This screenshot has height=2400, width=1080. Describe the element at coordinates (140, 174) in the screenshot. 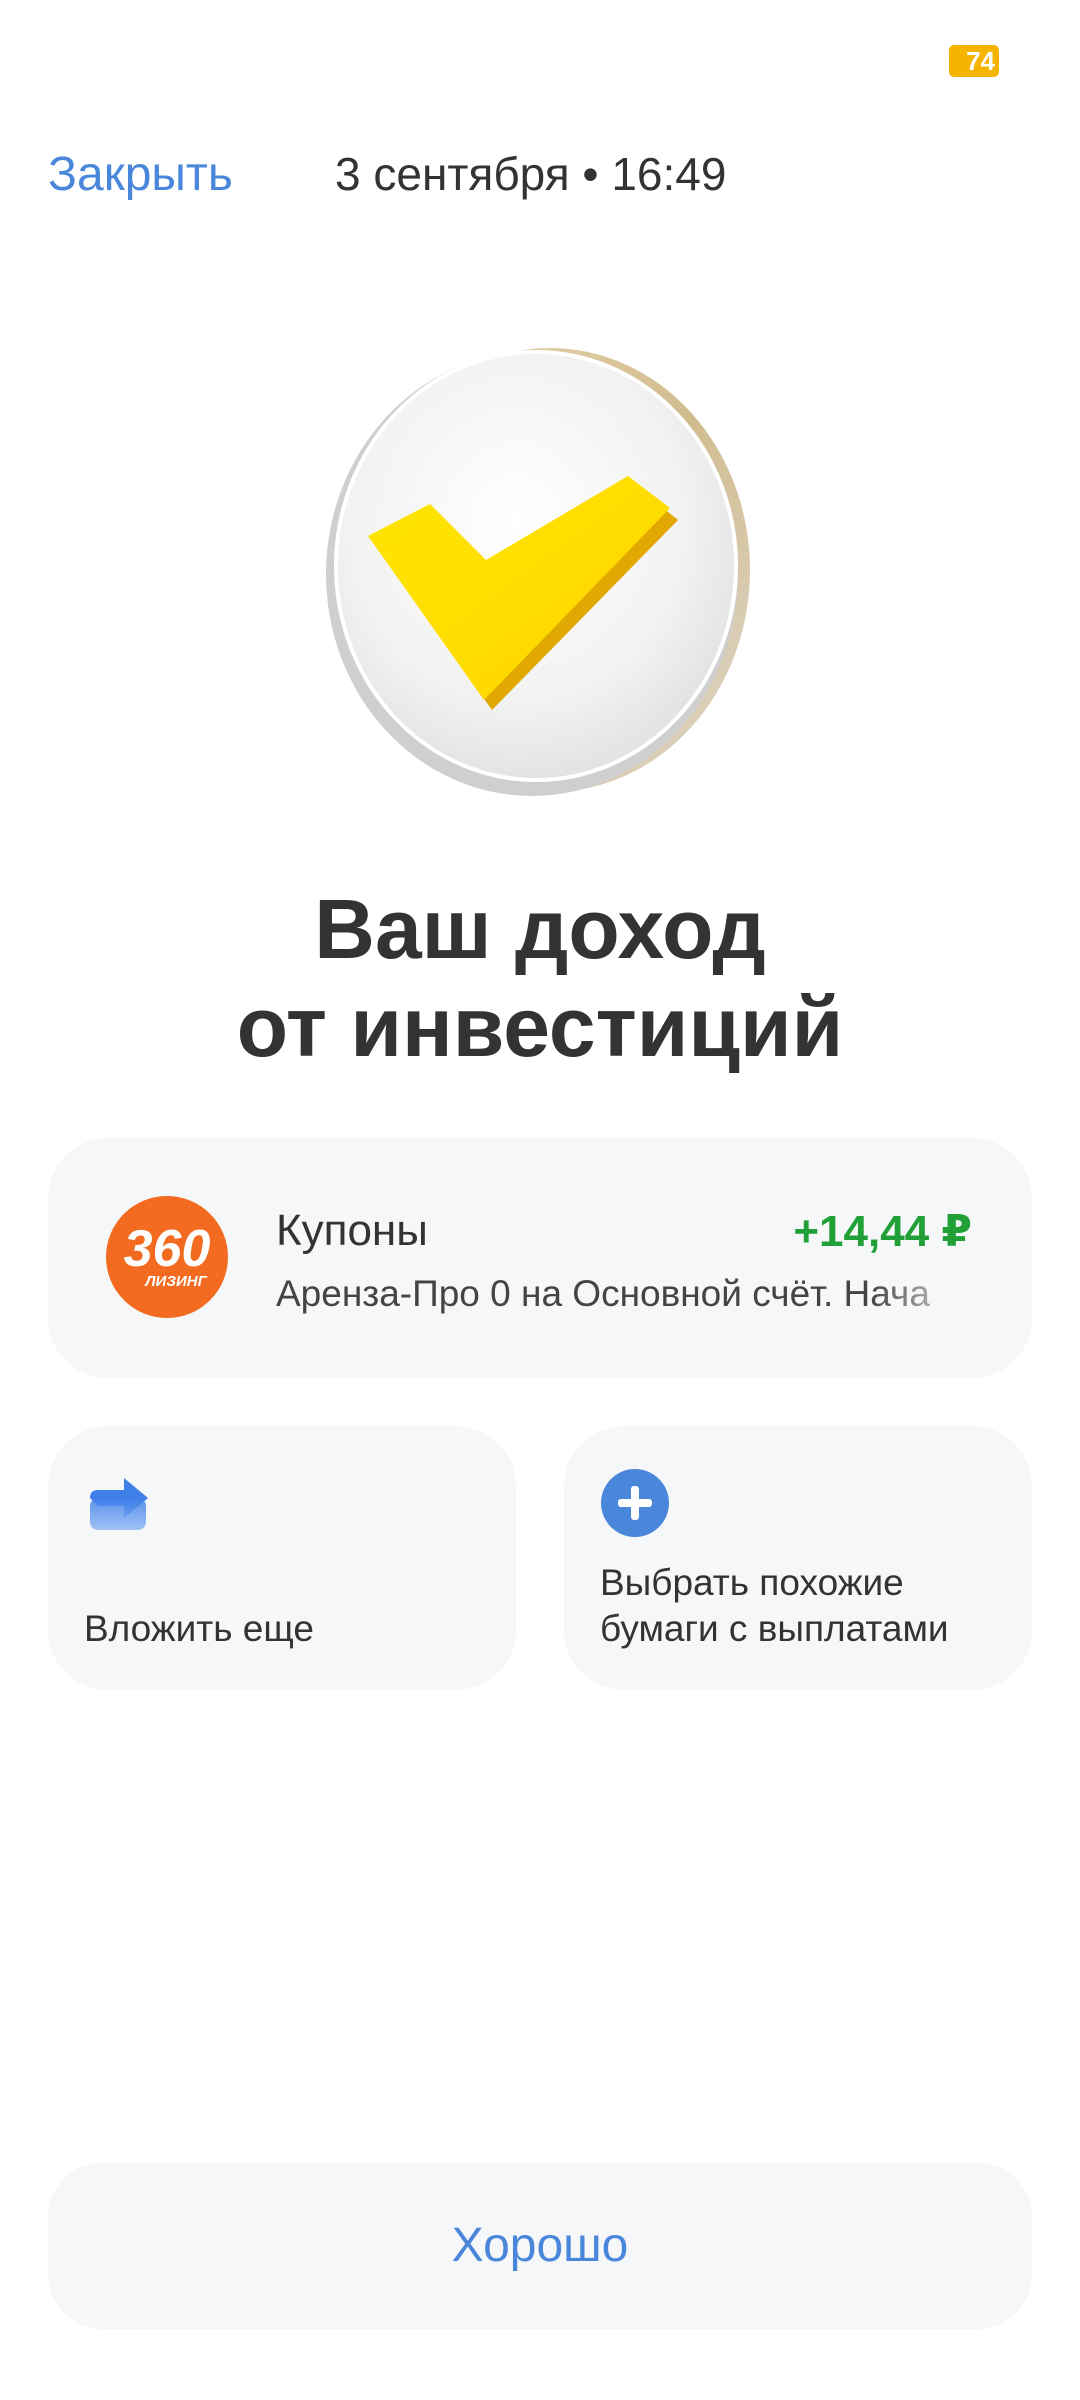

I see `close-button: Закрыть` at that location.